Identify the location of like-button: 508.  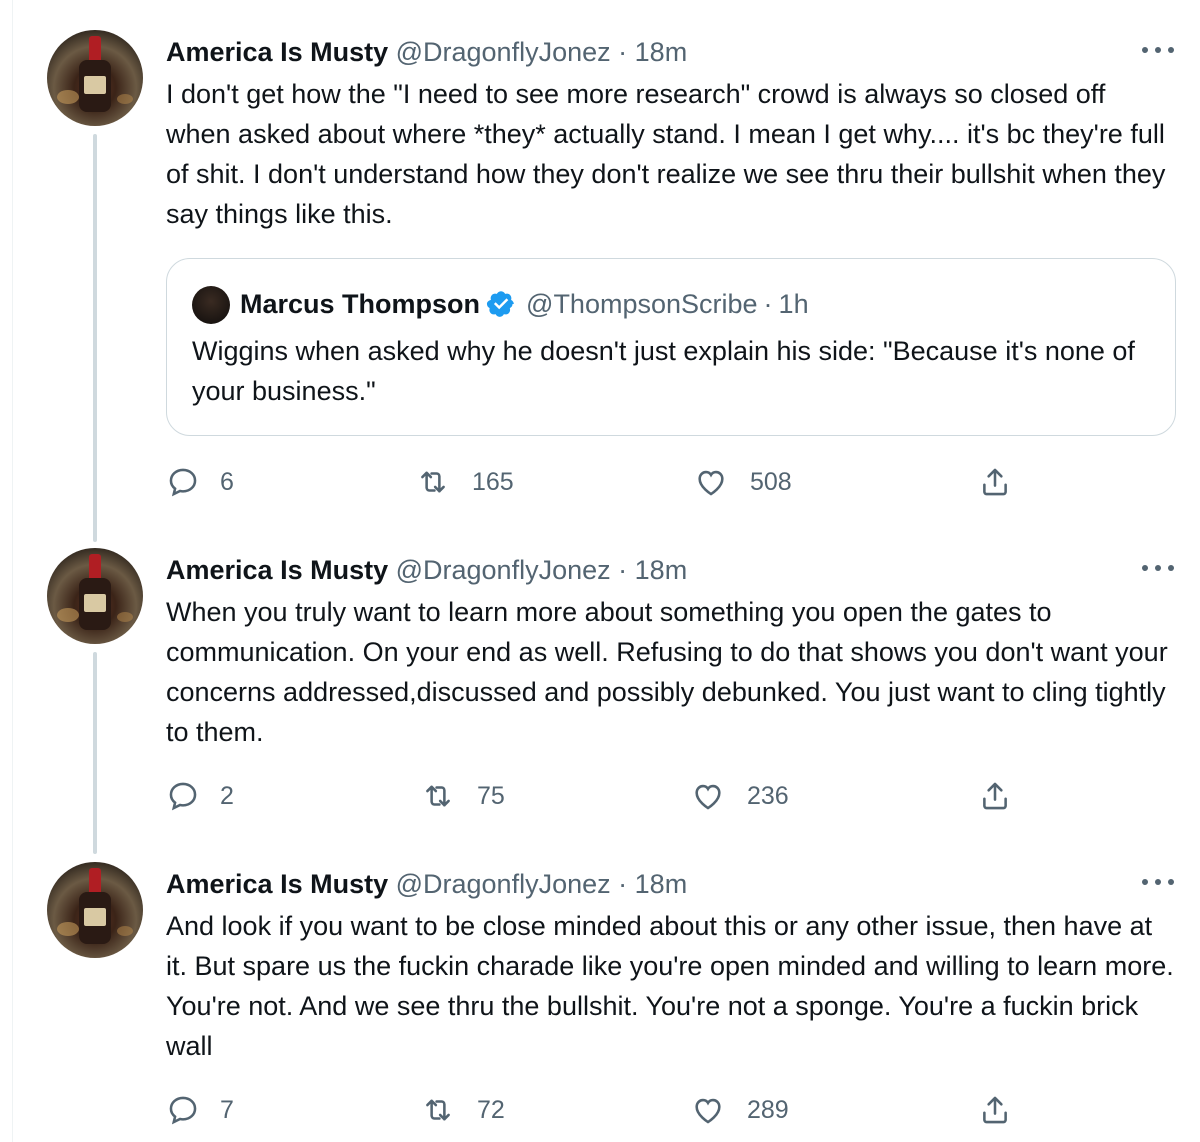
(743, 482).